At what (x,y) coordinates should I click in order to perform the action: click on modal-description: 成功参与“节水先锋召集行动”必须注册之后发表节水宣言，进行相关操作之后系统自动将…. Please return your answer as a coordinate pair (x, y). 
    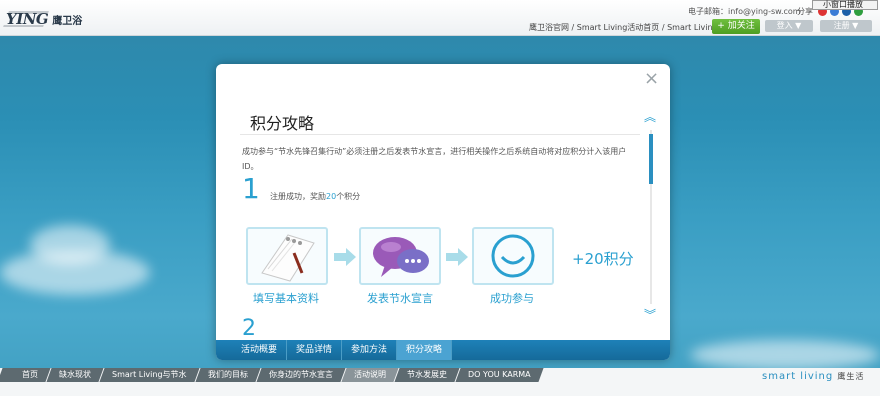
    Looking at the image, I should click on (434, 159).